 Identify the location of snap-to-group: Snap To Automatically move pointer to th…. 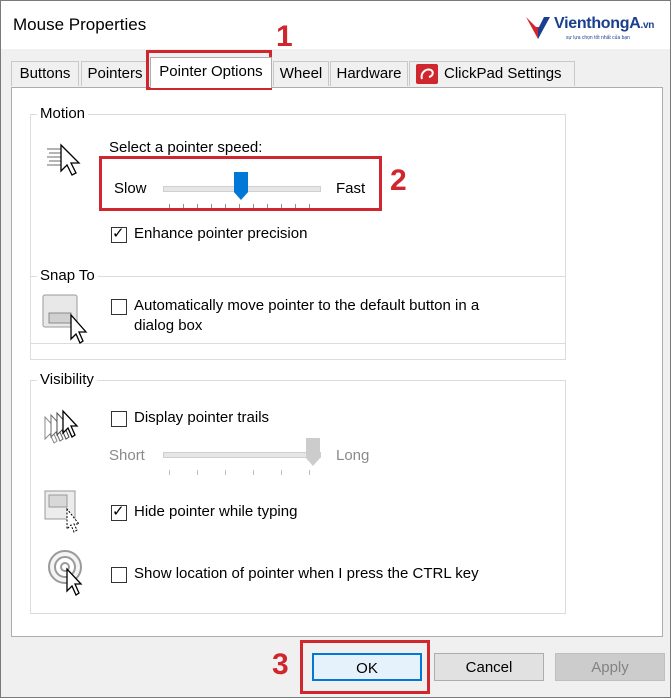
(298, 313).